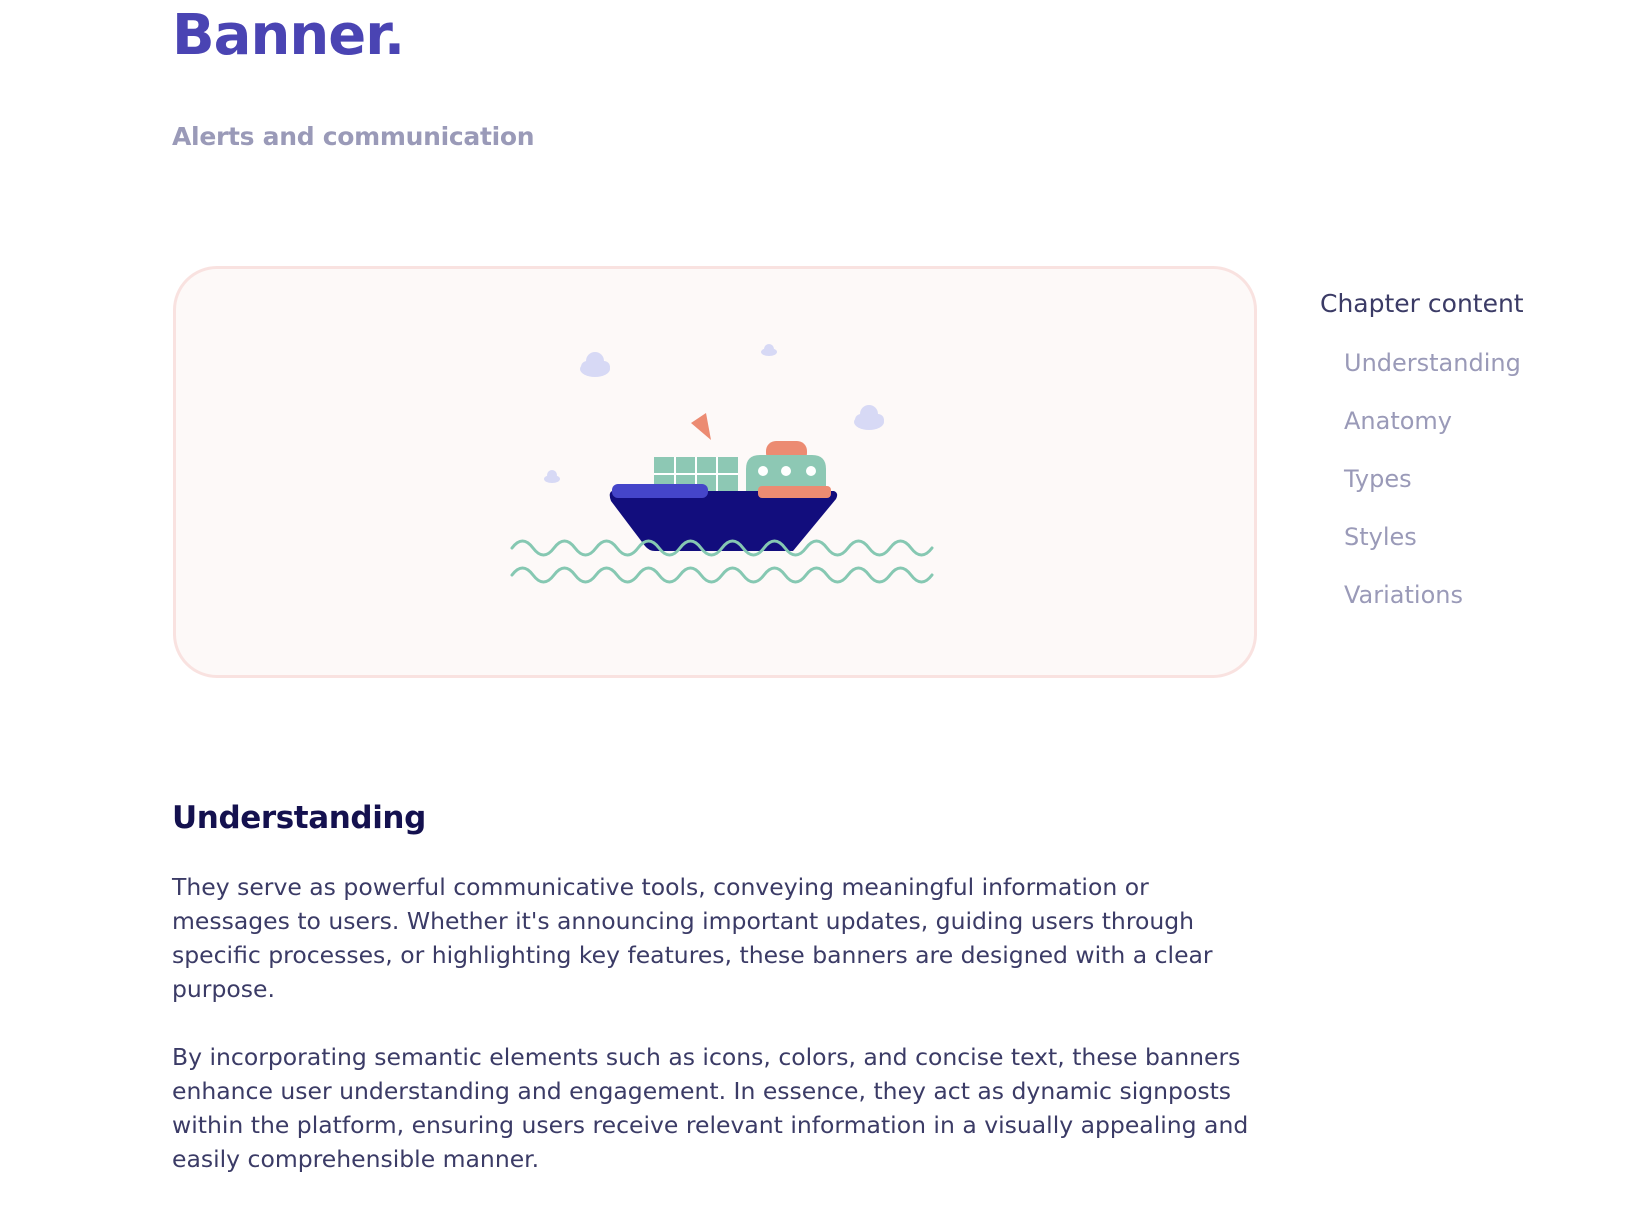 The height and width of the screenshot is (1210, 1648). I want to click on chapter-content-heading: Chapter content, so click(1422, 303).